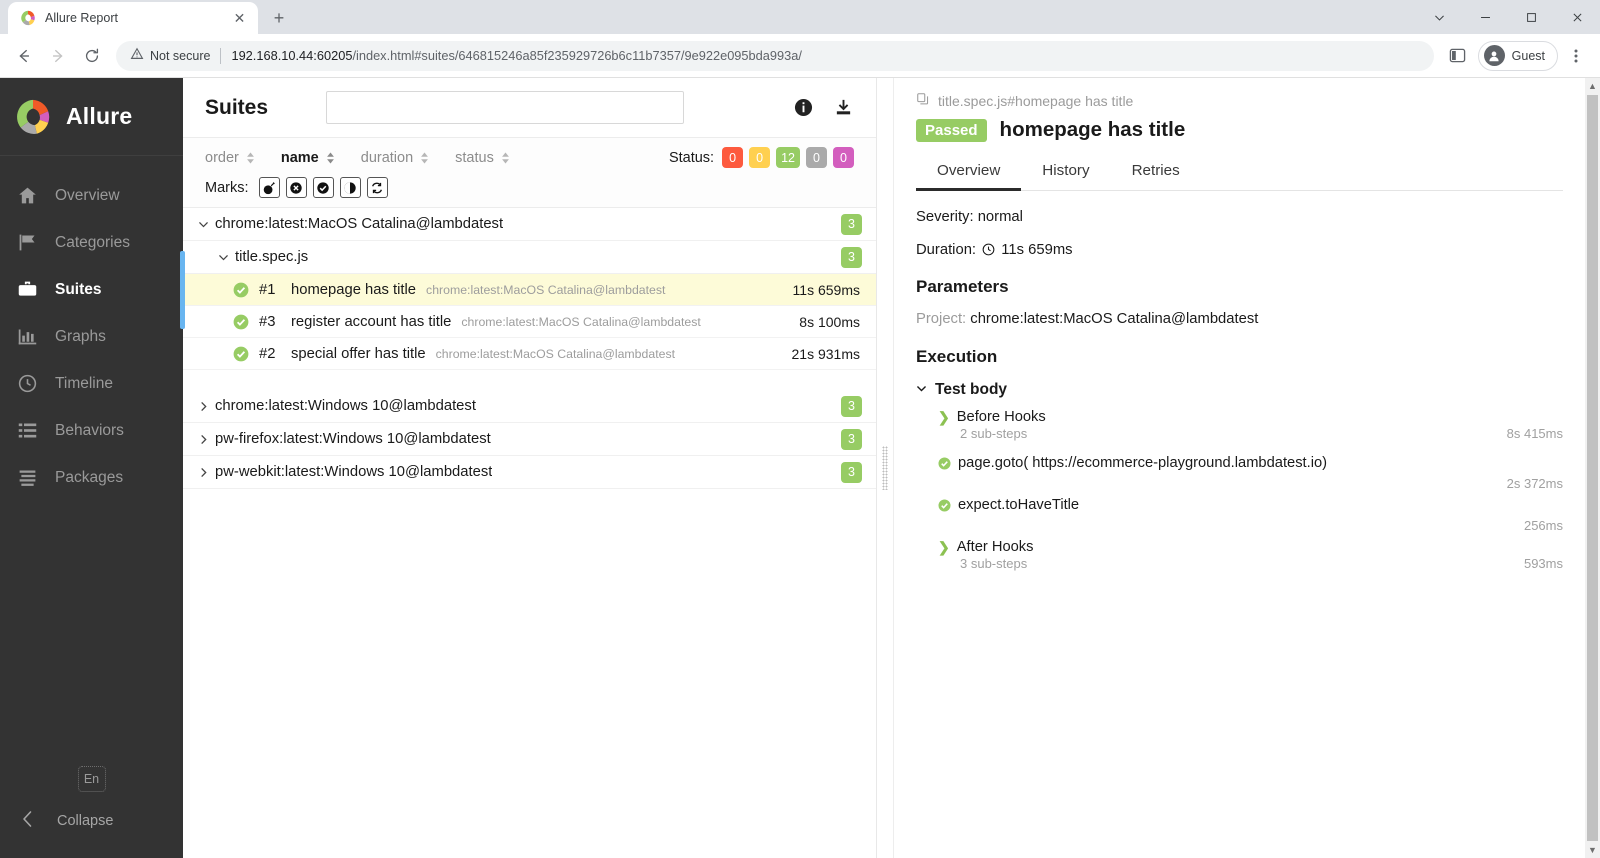 The image size is (1600, 858). I want to click on info-icon, so click(803, 108).